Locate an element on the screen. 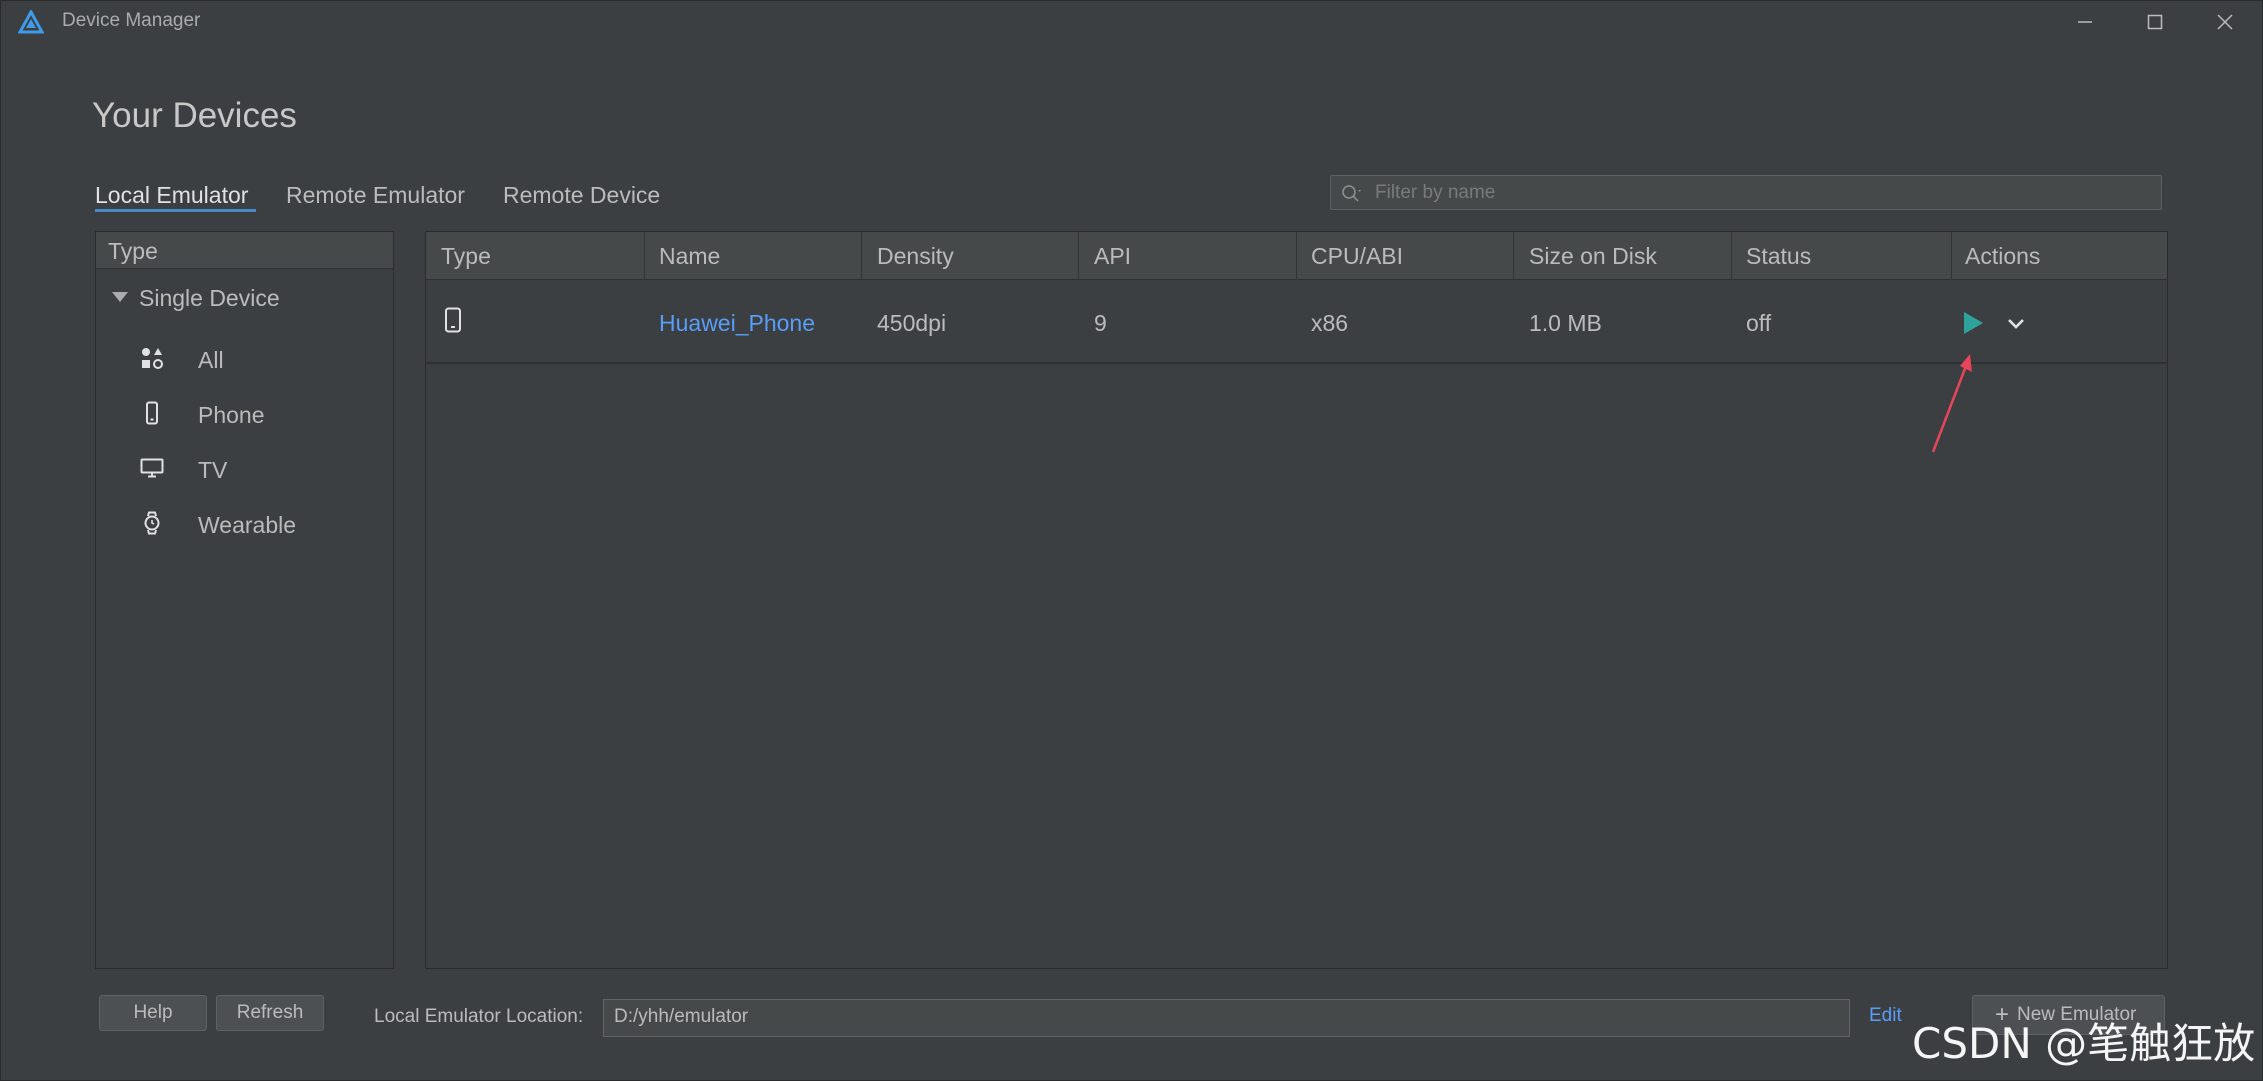 This screenshot has width=2263, height=1081. column-header-name: Name is located at coordinates (689, 256).